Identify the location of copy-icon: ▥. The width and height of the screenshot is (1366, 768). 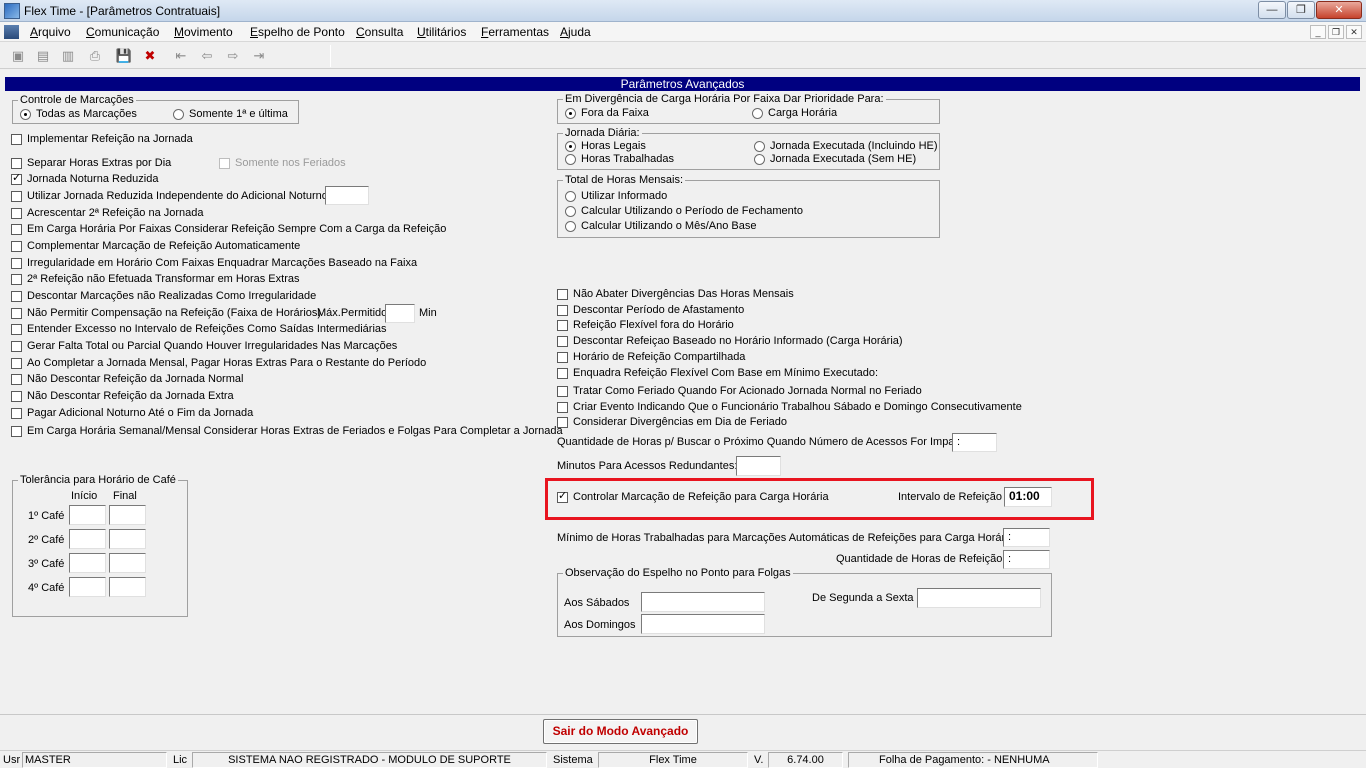
(68, 56).